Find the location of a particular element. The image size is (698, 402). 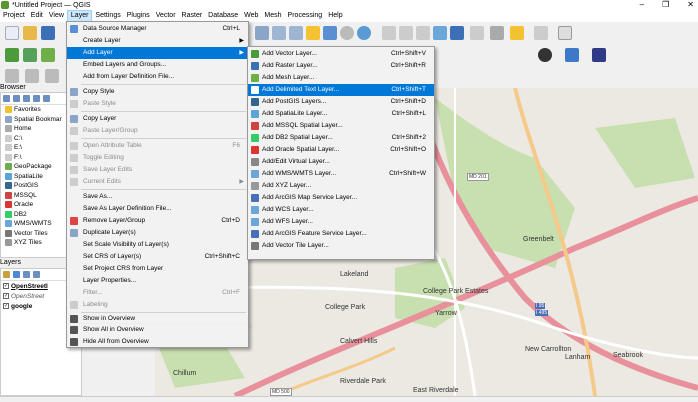

menu-add-layer: Add Layer ▶ is located at coordinates (157, 53).